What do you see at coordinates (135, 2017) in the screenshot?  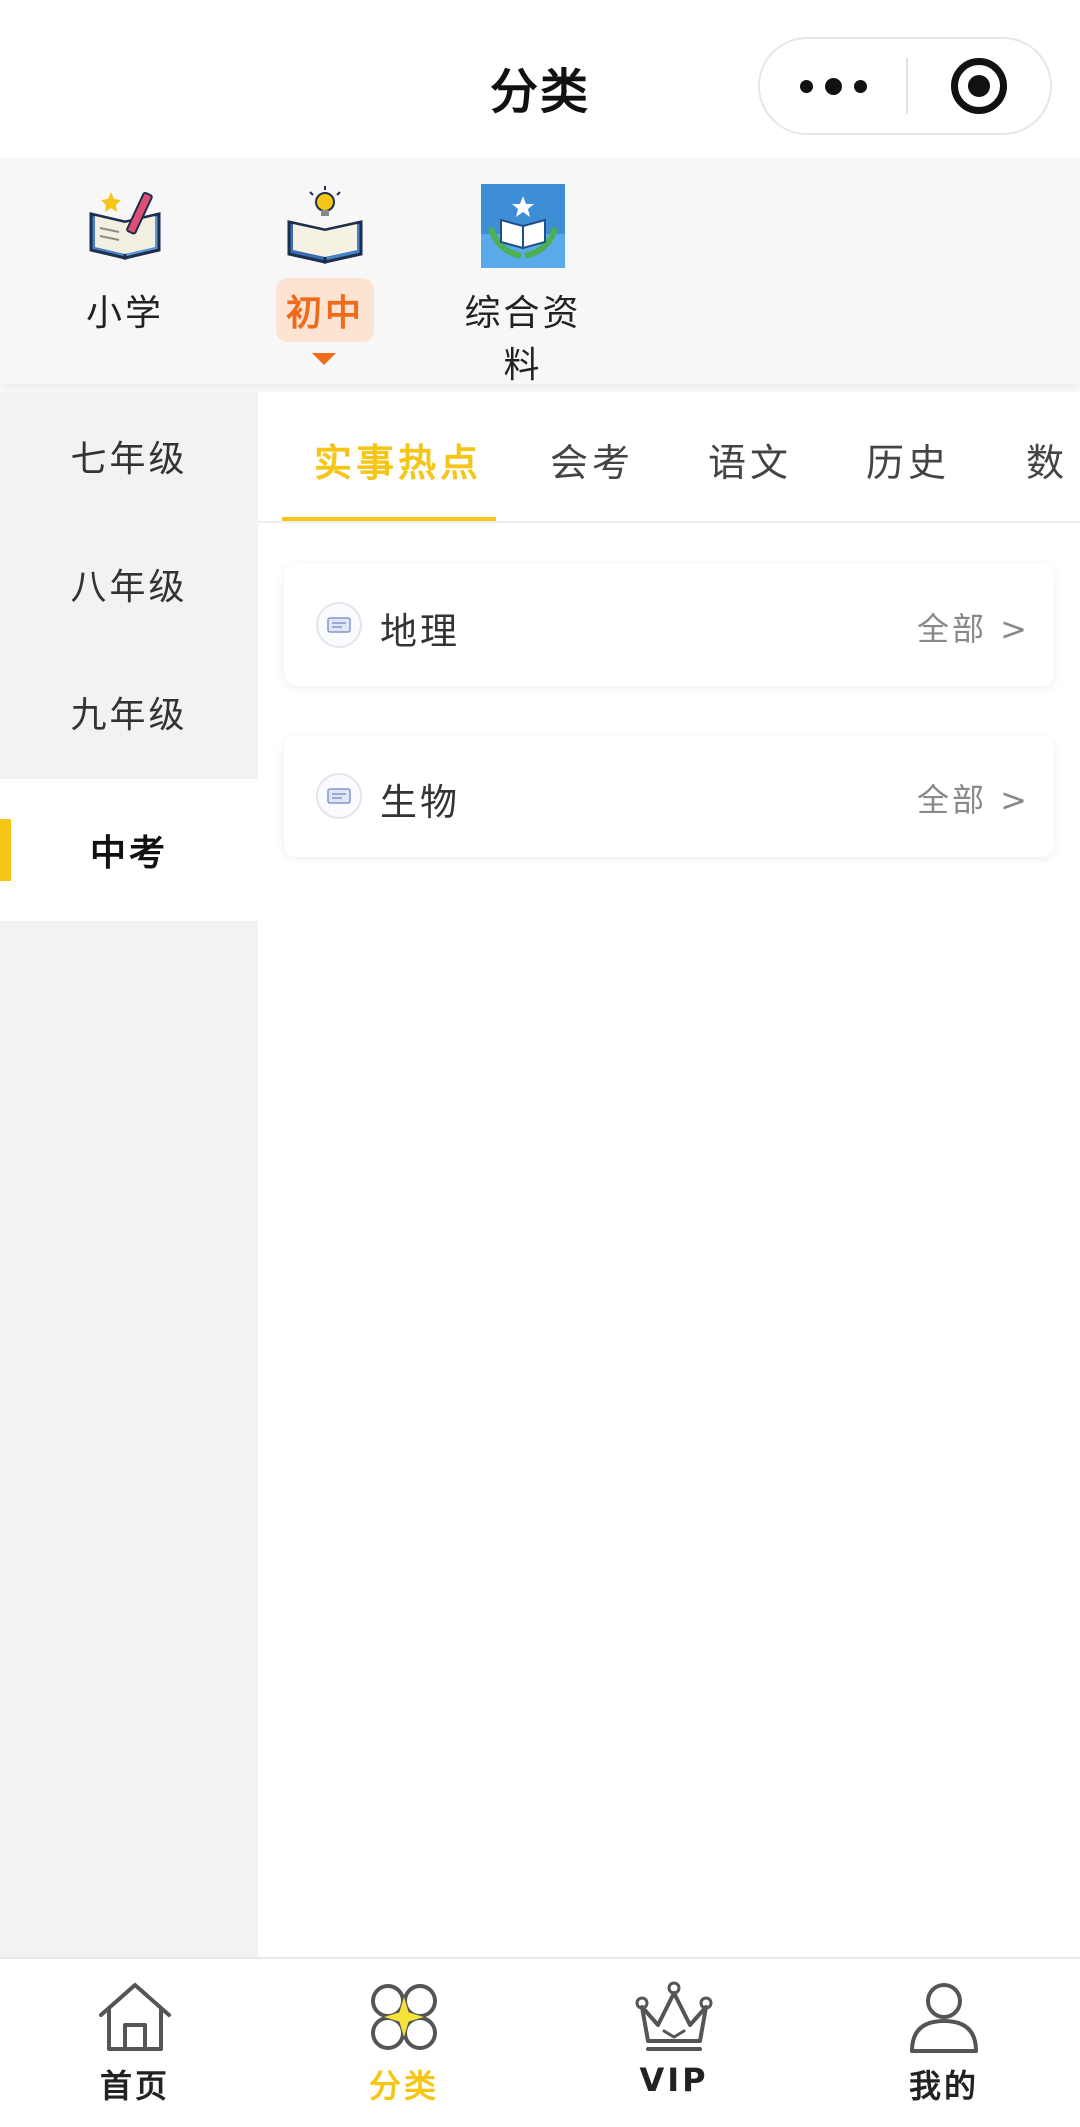 I see `home-icon` at bounding box center [135, 2017].